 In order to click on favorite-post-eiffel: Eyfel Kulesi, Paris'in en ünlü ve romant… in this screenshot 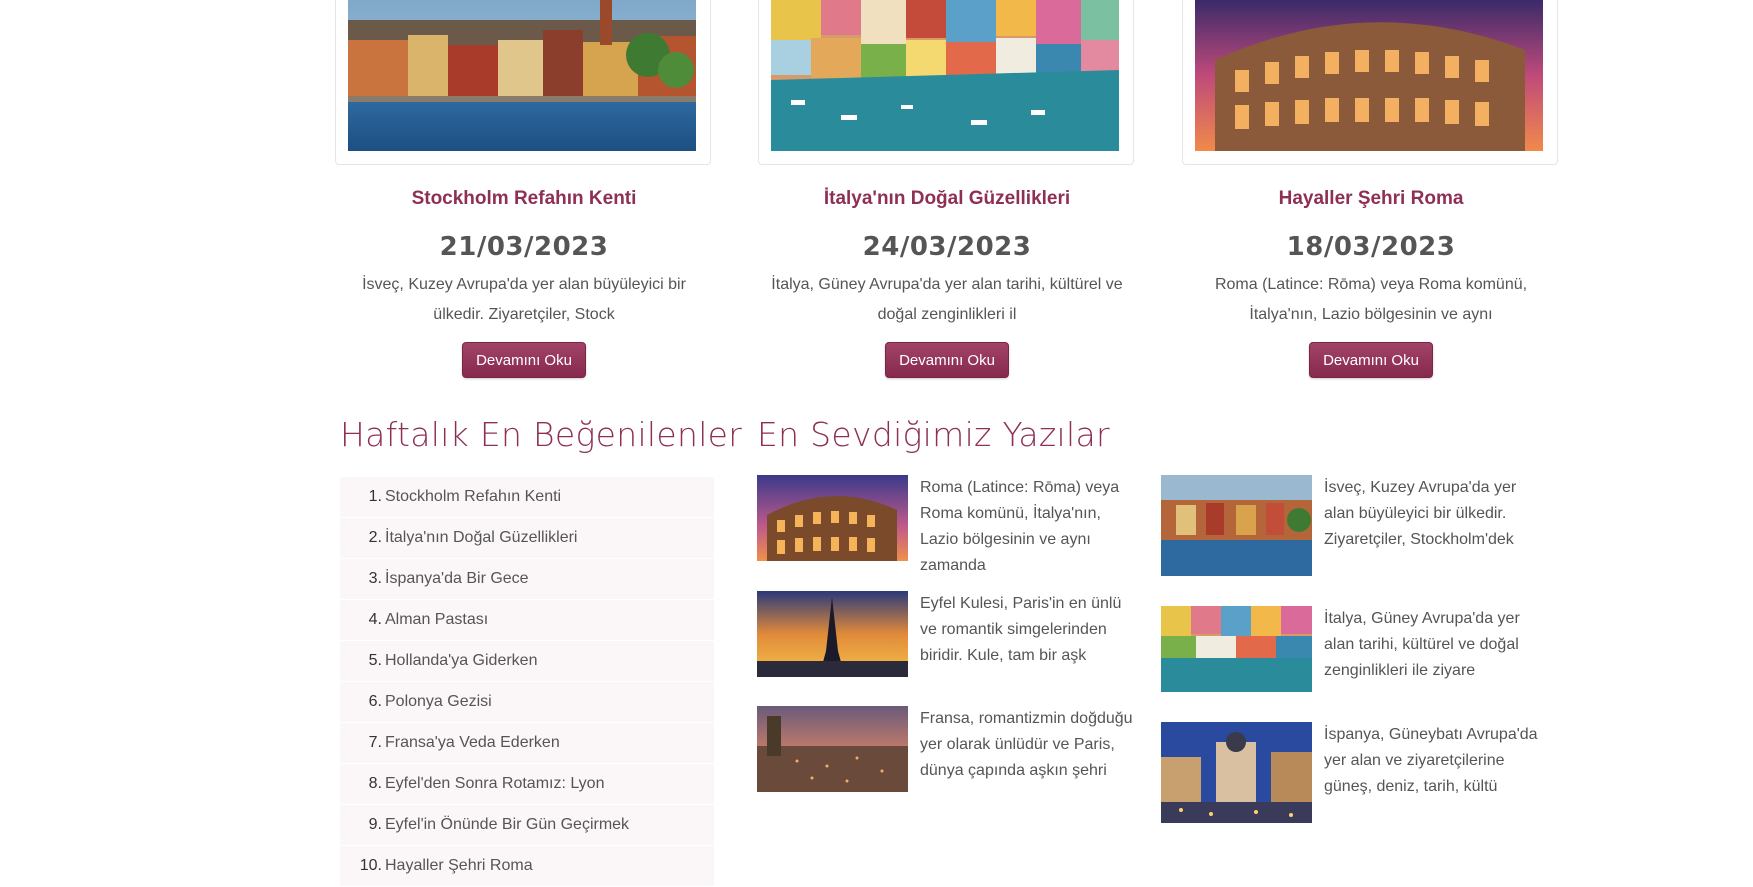, I will do `click(947, 646)`.